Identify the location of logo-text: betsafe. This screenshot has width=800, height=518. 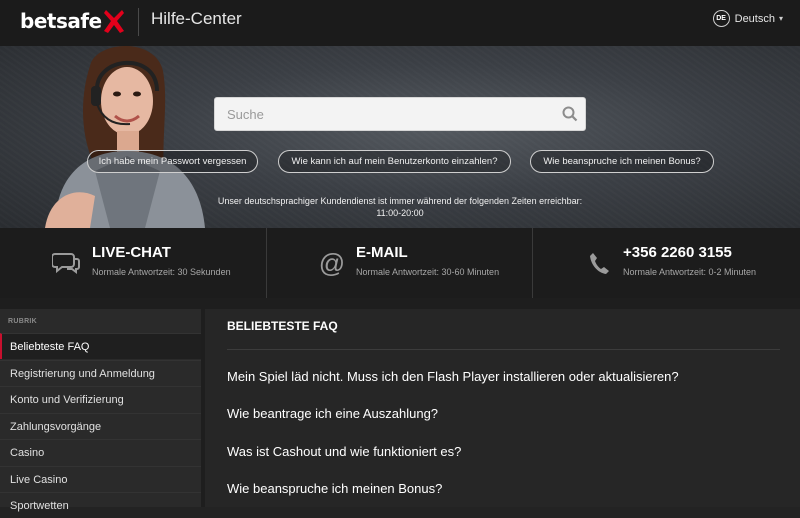
(61, 21).